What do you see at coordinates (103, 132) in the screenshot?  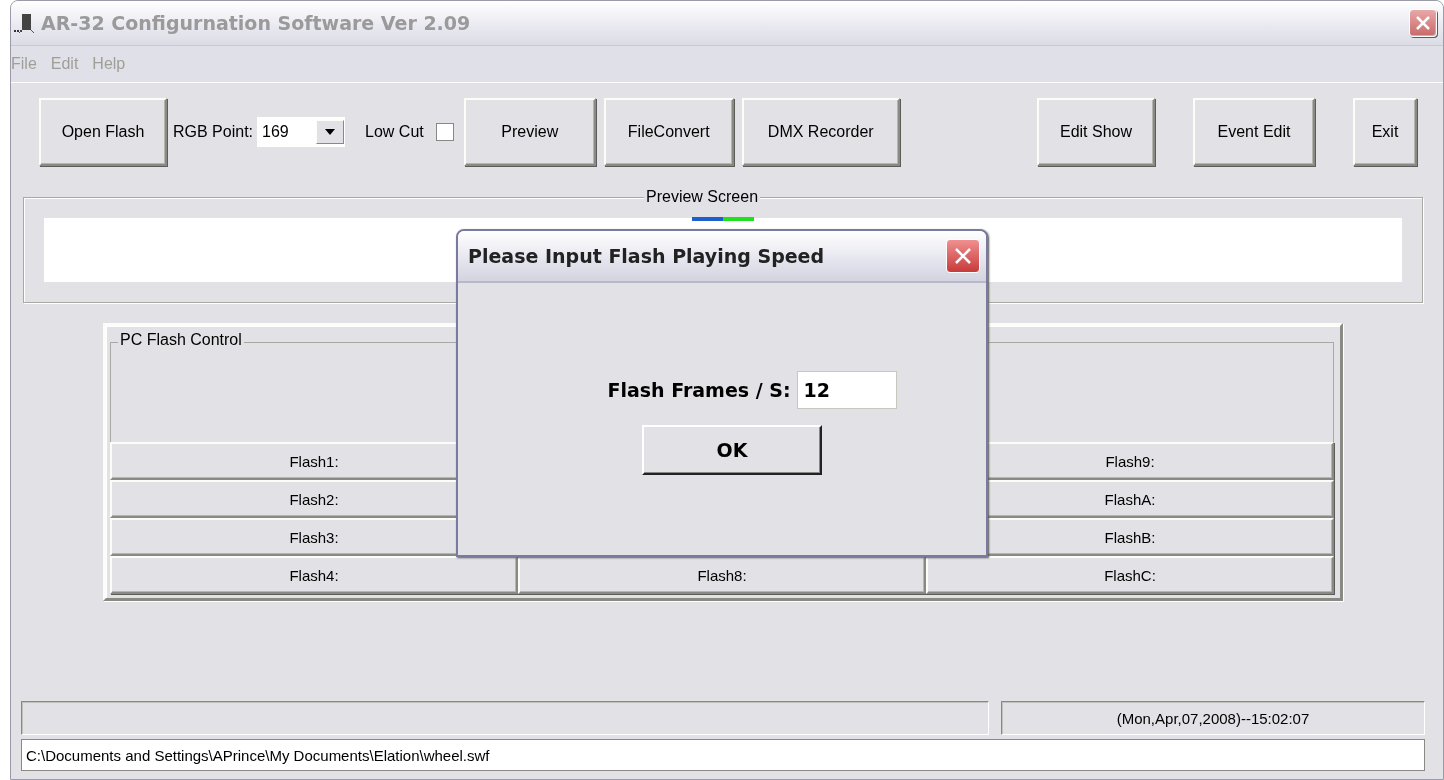 I see `open-flash-button: Open Flash` at bounding box center [103, 132].